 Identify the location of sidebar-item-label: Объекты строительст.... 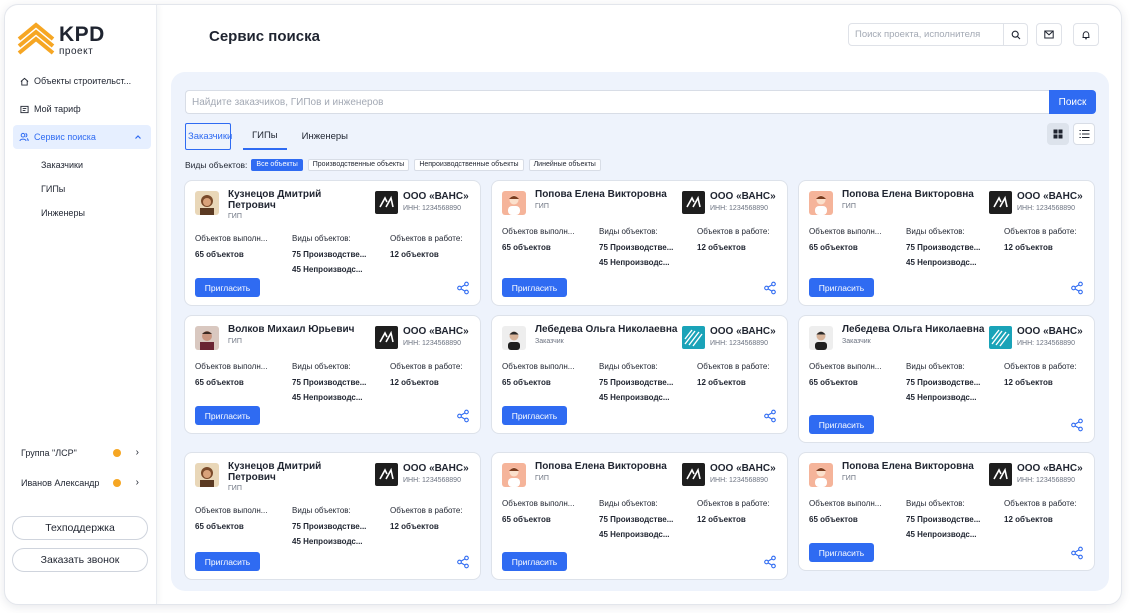
(83, 81).